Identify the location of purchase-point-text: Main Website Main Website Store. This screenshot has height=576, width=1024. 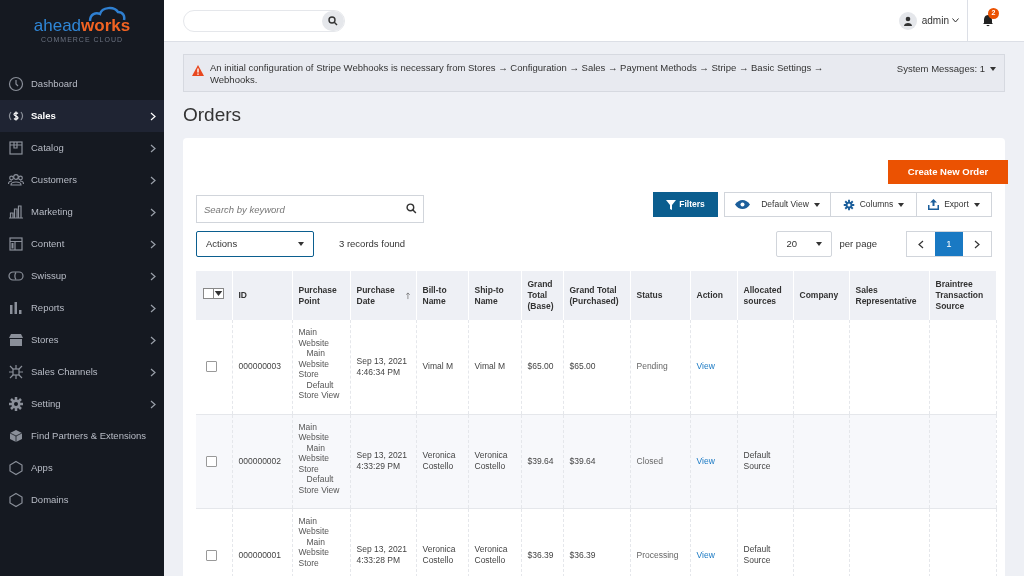
(314, 541).